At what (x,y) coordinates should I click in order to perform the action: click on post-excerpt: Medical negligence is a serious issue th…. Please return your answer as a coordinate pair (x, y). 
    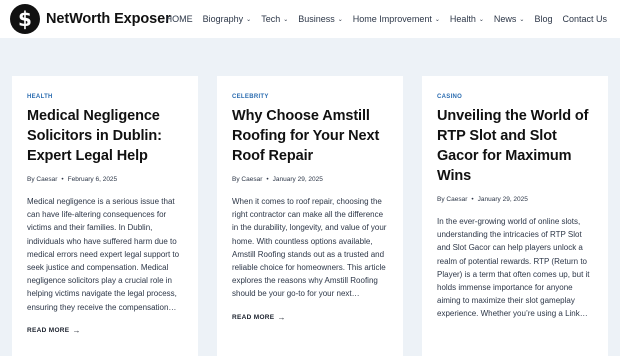
    Looking at the image, I should click on (103, 254).